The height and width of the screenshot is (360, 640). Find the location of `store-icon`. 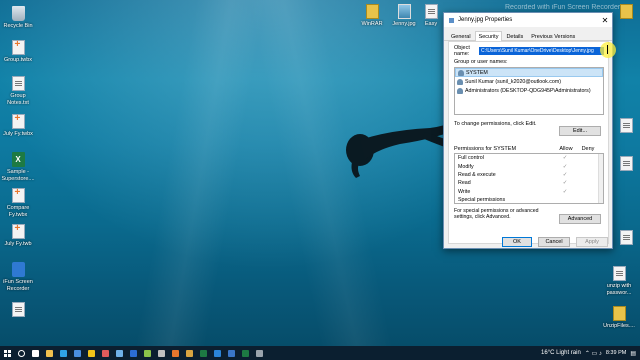

store-icon is located at coordinates (77, 353).